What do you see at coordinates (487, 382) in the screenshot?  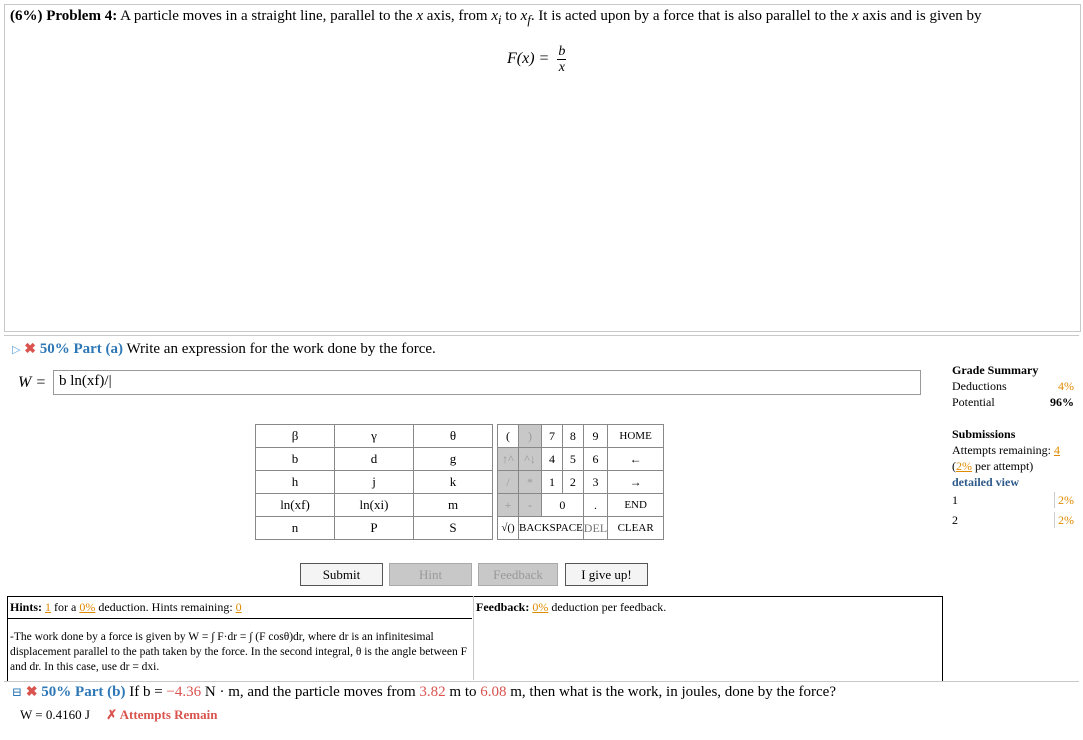 I see `answer-input: b ln(xf)/|` at bounding box center [487, 382].